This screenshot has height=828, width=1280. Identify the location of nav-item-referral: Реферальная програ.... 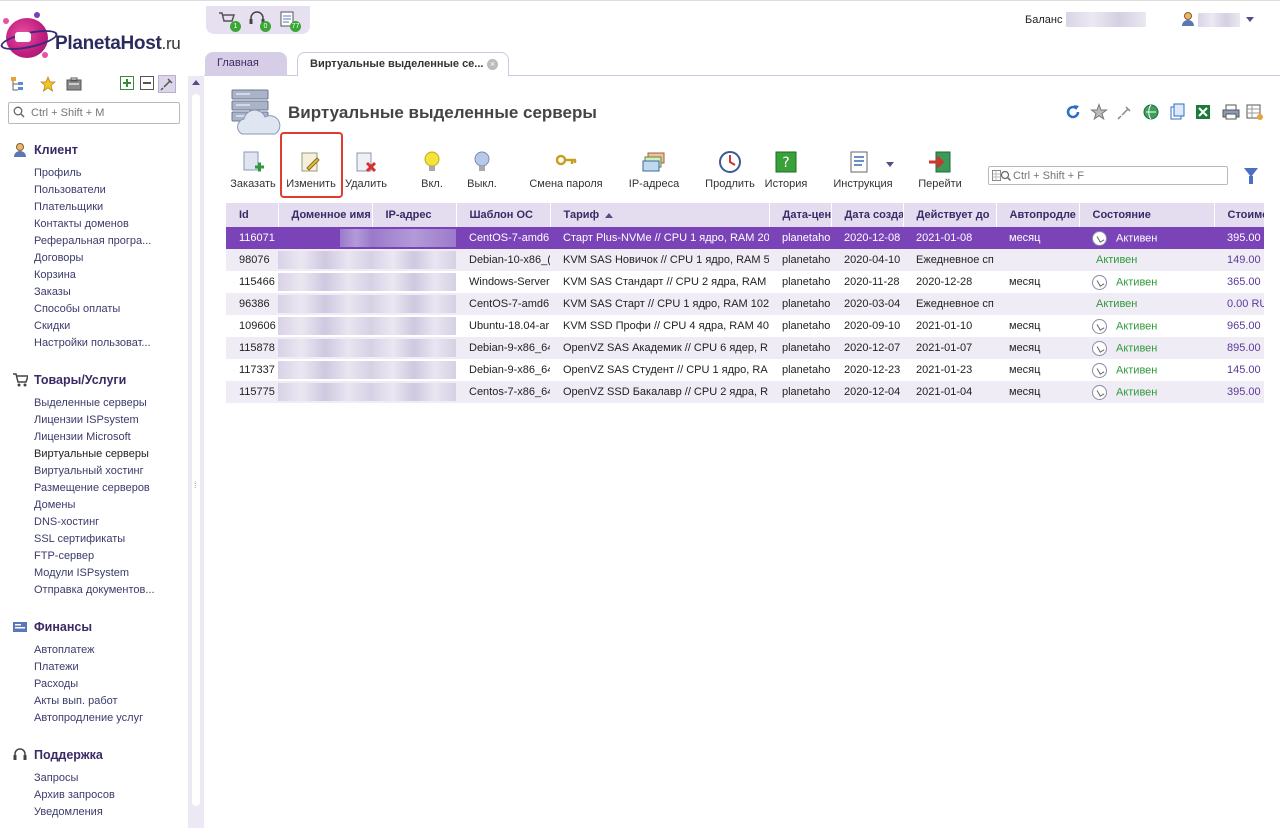
(98, 241).